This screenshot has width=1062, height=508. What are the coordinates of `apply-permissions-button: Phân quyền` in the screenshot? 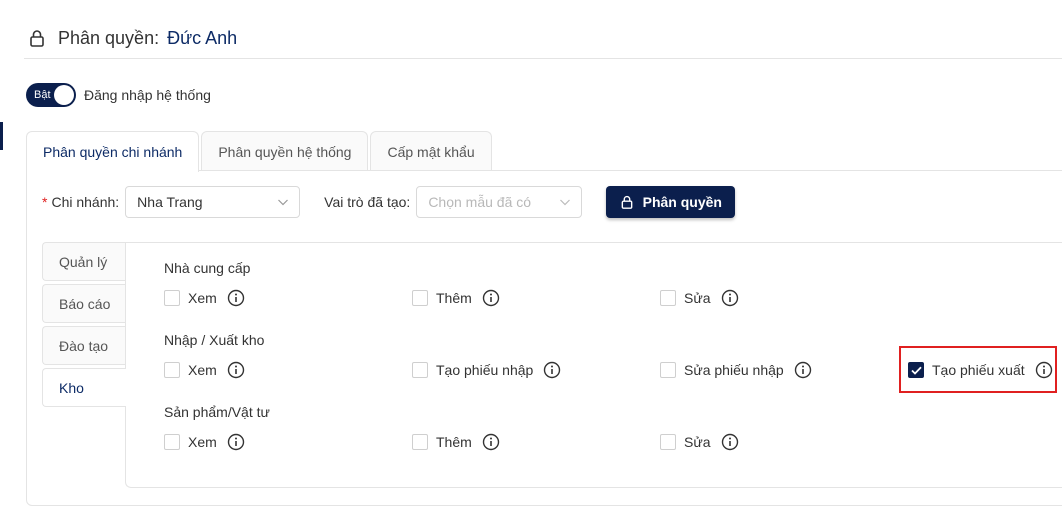 It's located at (671, 202).